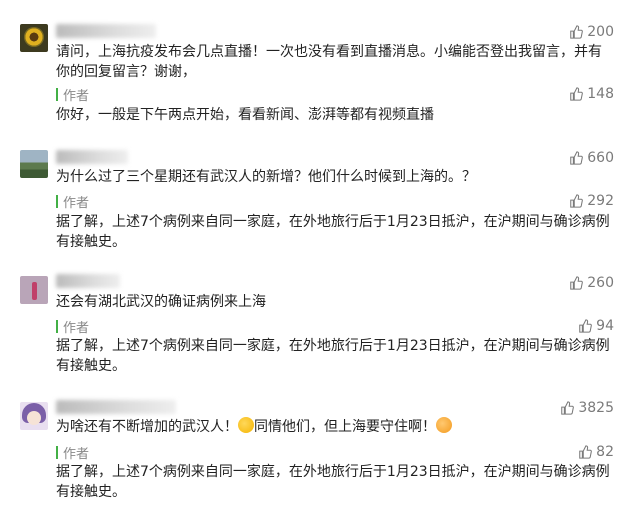 This screenshot has width=644, height=512. Describe the element at coordinates (345, 427) in the screenshot. I see `comment-text-part2: 同情他们，但上海要守住啊！` at that location.